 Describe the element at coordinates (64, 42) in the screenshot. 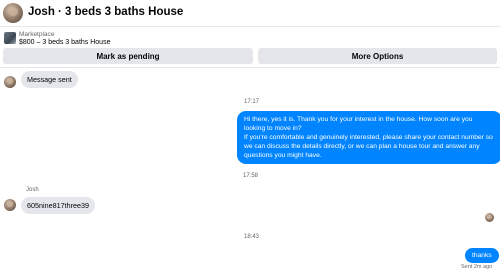

I see `listing-title: $800 – 3 beds 3 baths House` at that location.